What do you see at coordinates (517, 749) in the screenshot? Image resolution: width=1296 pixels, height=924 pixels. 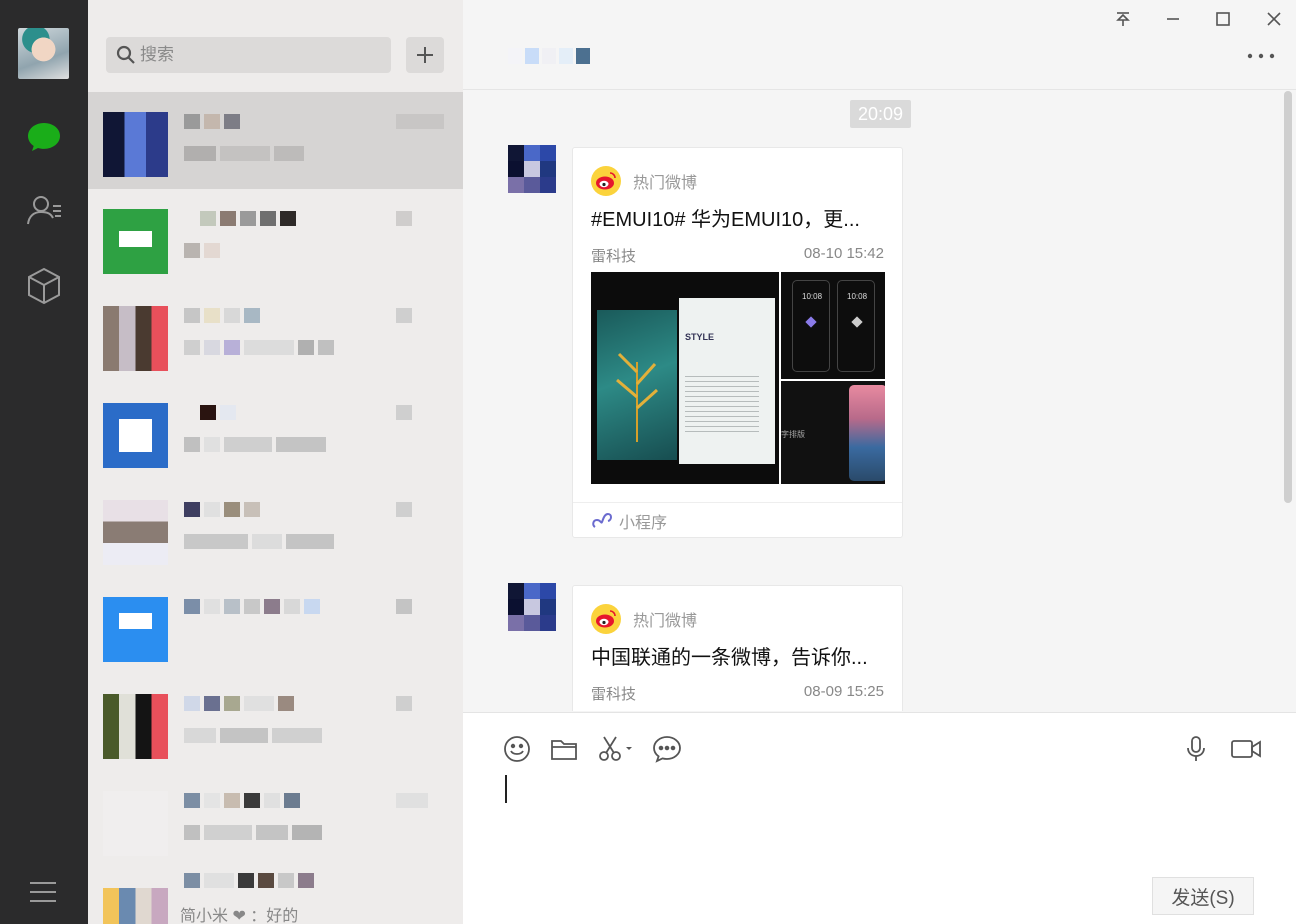 I see `emoji-icon` at bounding box center [517, 749].